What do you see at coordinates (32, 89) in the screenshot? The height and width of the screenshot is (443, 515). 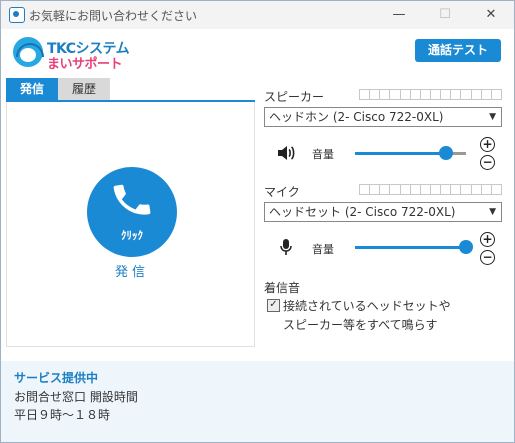 I see `tab-call: 発信` at bounding box center [32, 89].